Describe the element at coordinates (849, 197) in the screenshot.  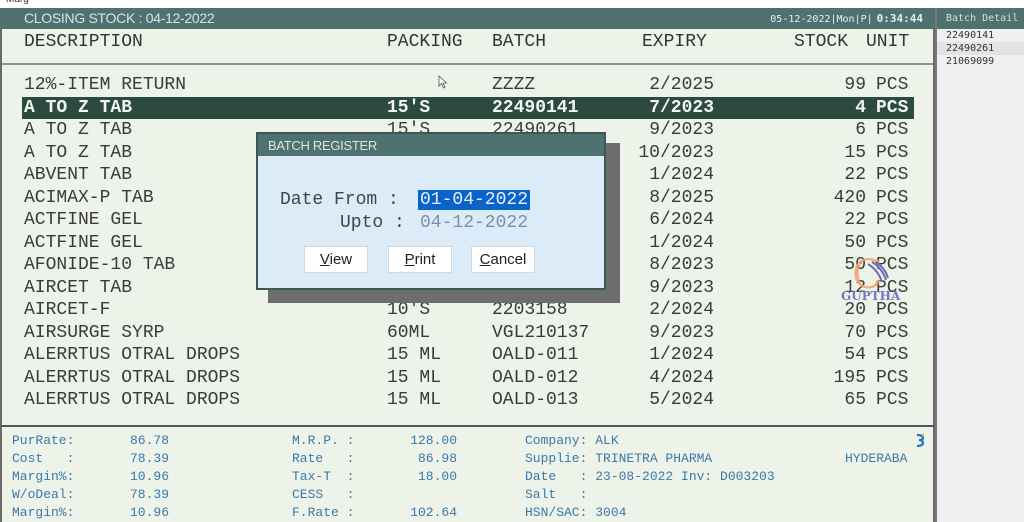
I see `item-stock: 420` at that location.